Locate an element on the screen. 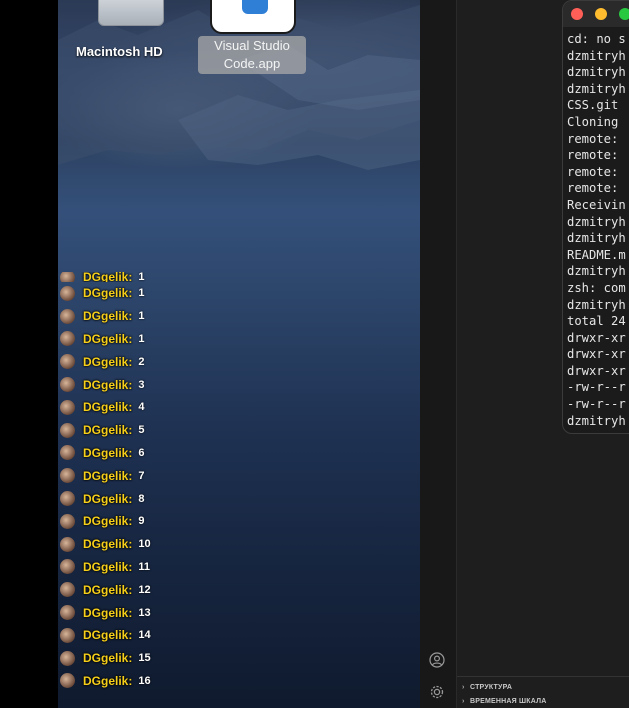 Image resolution: width=629 pixels, height=708 pixels. chat-message: DGgelik: 2 is located at coordinates (140, 361).